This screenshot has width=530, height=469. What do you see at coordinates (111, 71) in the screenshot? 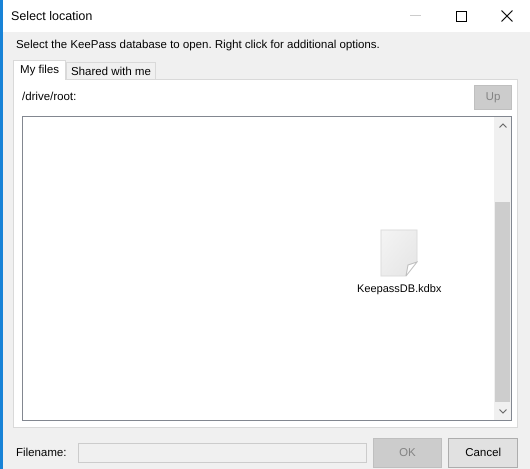
I see `tab: Shared with me` at bounding box center [111, 71].